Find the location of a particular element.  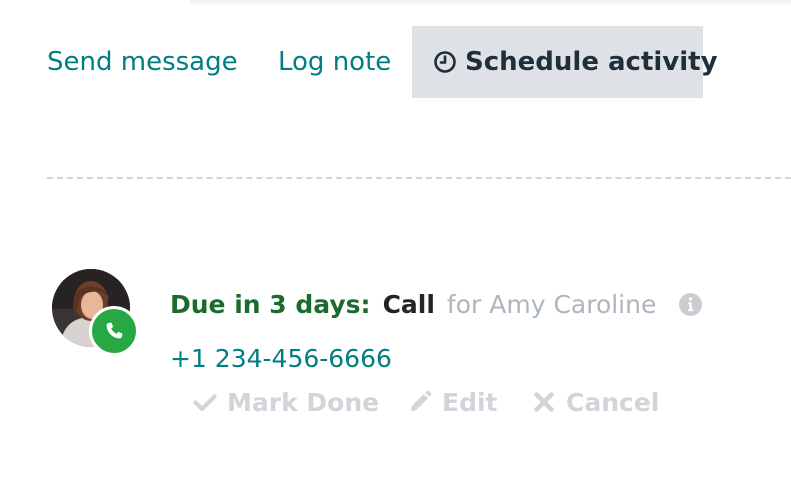

call-badge is located at coordinates (114, 331).